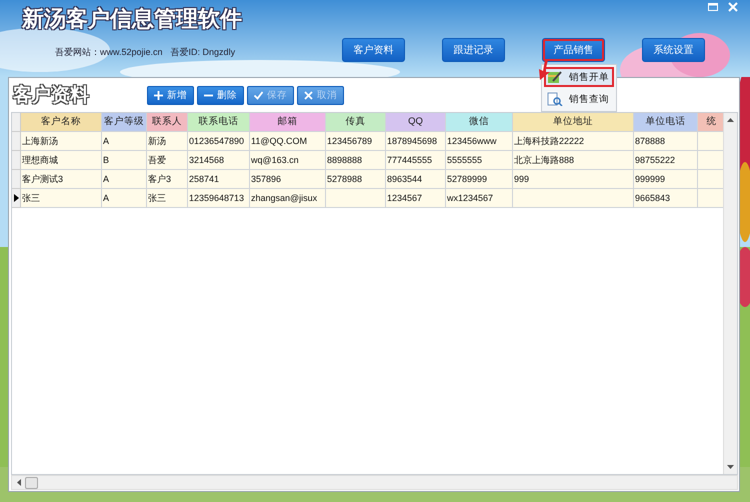 The image size is (750, 502). I want to click on scroll-left-icon, so click(19, 482).